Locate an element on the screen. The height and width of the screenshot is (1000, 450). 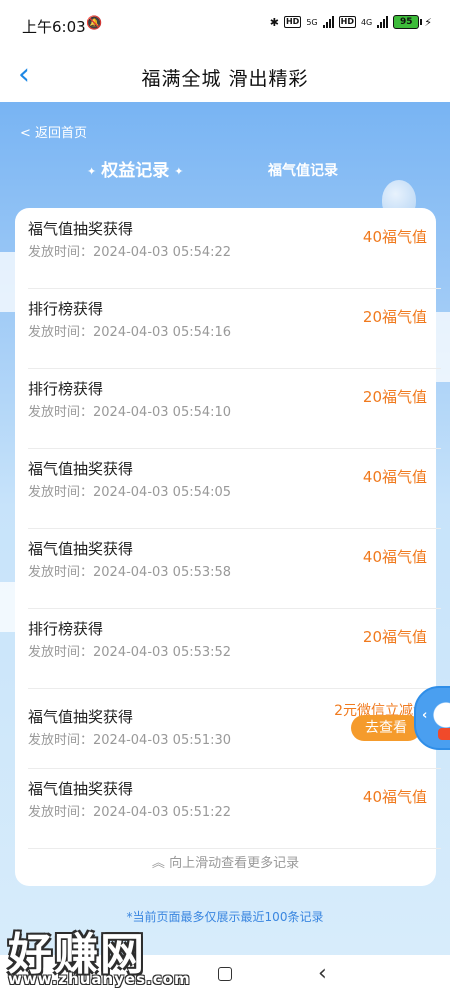
record-row: 排行榜获得 发放时间：2024-04-03 05:54:10 20福气值 is located at coordinates (234, 408).